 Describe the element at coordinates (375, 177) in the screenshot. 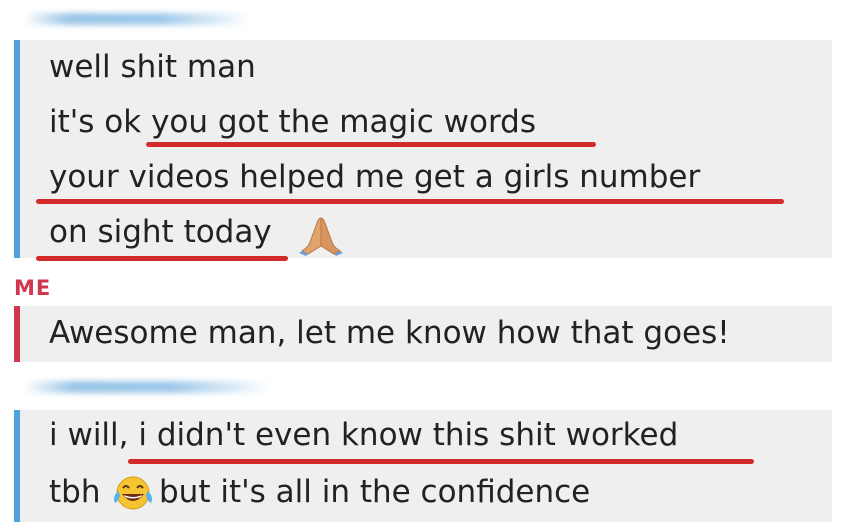

I see `message-line: your videos helped me get a girls number` at that location.